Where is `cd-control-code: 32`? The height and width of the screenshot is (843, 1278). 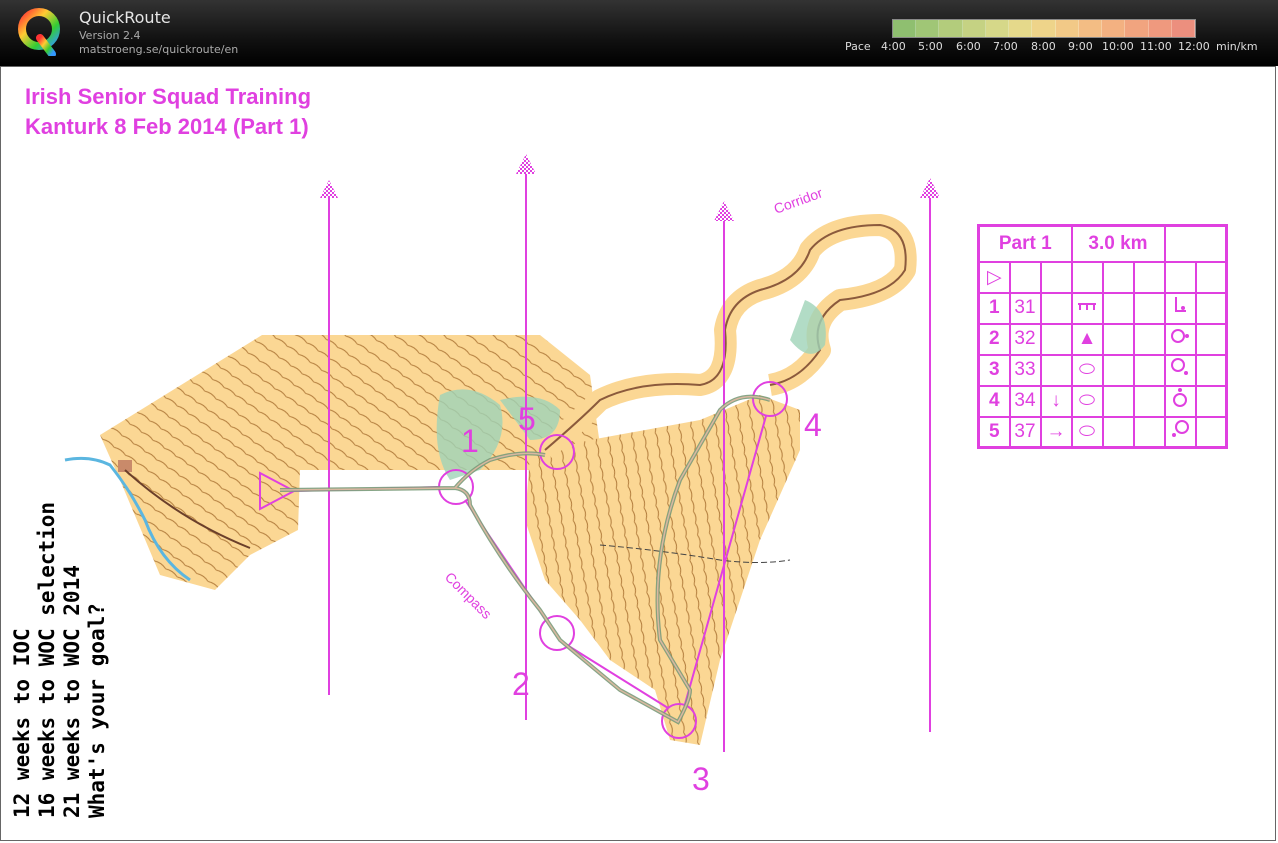
cd-control-code: 32 is located at coordinates (1025, 339).